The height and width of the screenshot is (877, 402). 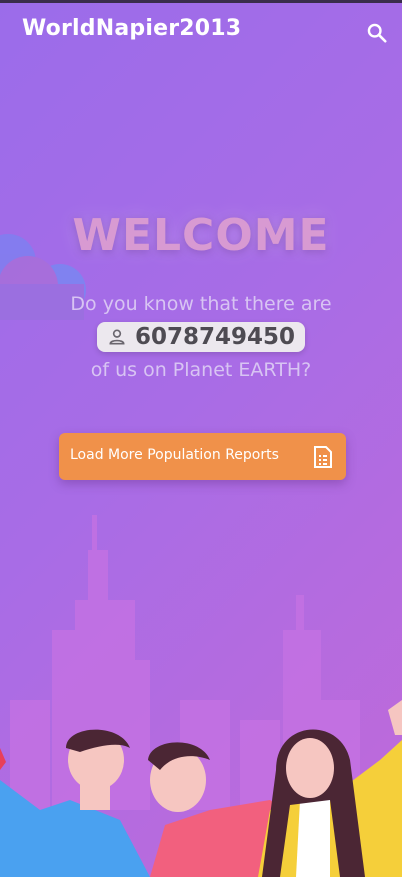 I want to click on search-icon, so click(x=377, y=33).